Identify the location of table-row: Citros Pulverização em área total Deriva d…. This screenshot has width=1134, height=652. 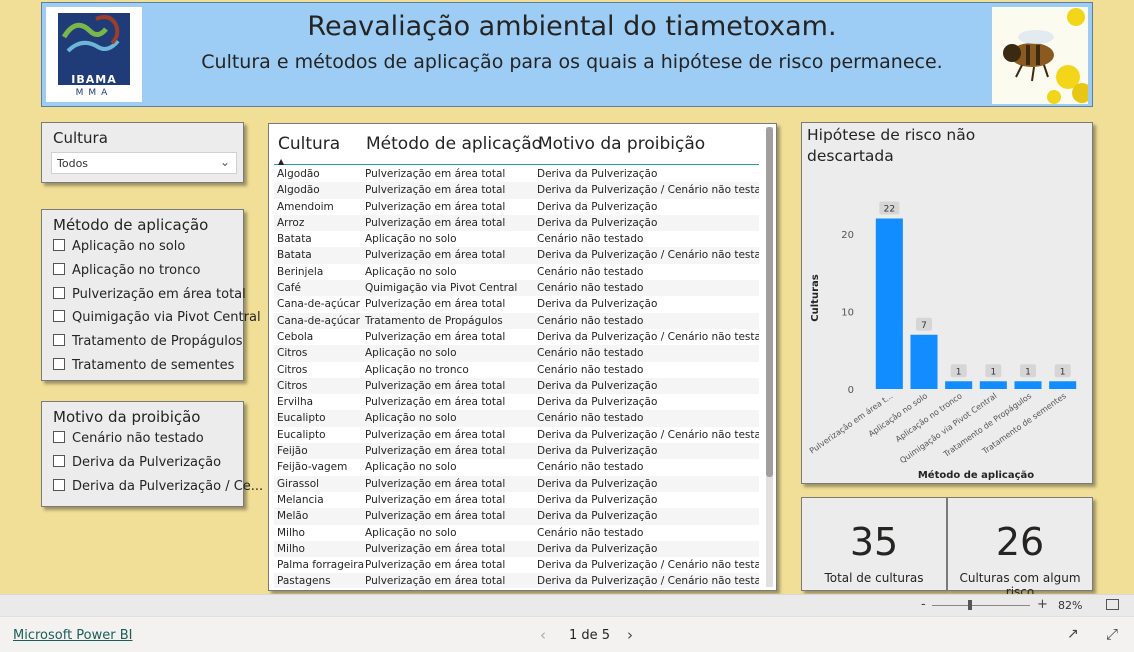
(516, 386).